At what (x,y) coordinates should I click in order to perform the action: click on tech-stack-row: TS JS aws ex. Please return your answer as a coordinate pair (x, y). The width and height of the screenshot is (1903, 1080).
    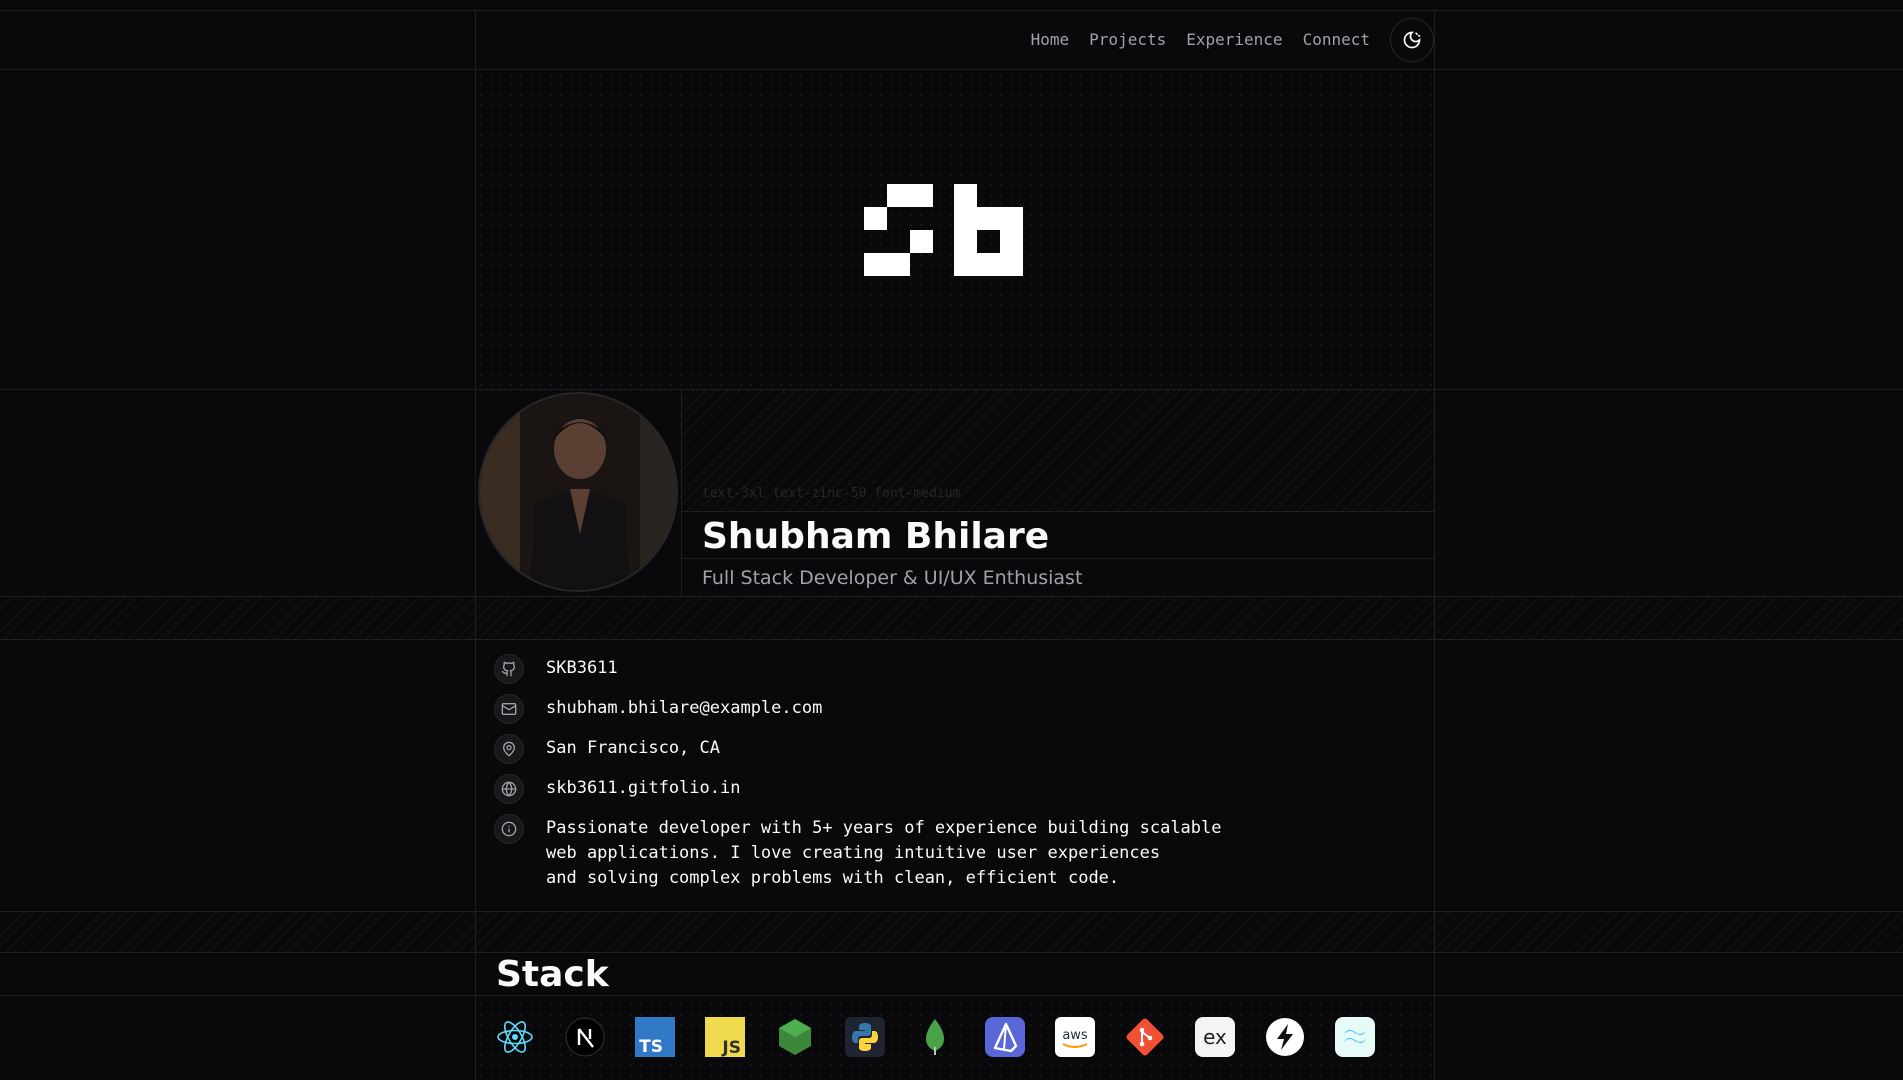
    Looking at the image, I should click on (955, 1040).